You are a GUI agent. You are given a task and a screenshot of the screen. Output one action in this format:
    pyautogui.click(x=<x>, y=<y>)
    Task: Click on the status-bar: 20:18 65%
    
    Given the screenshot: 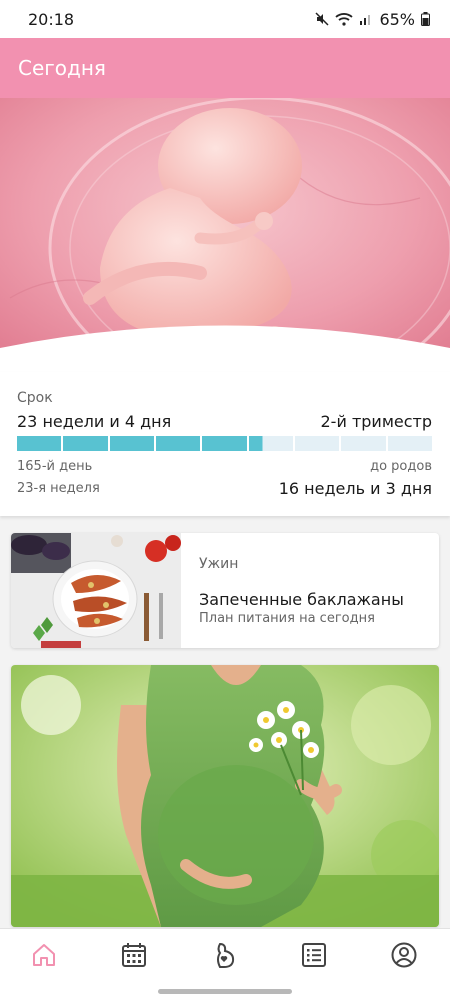 What is the action you would take?
    pyautogui.click(x=225, y=19)
    